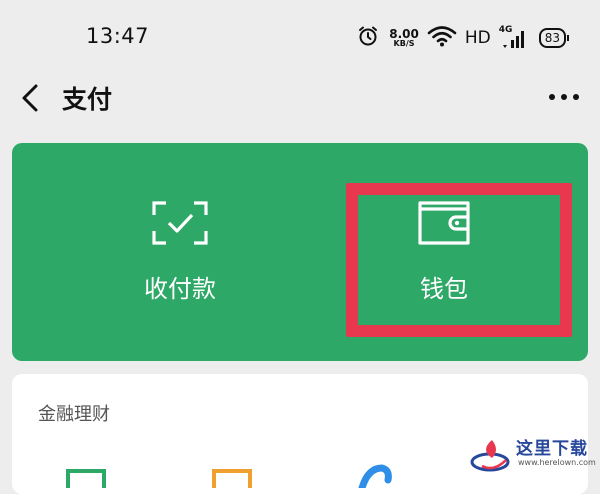  I want to click on alarm-icon, so click(368, 38).